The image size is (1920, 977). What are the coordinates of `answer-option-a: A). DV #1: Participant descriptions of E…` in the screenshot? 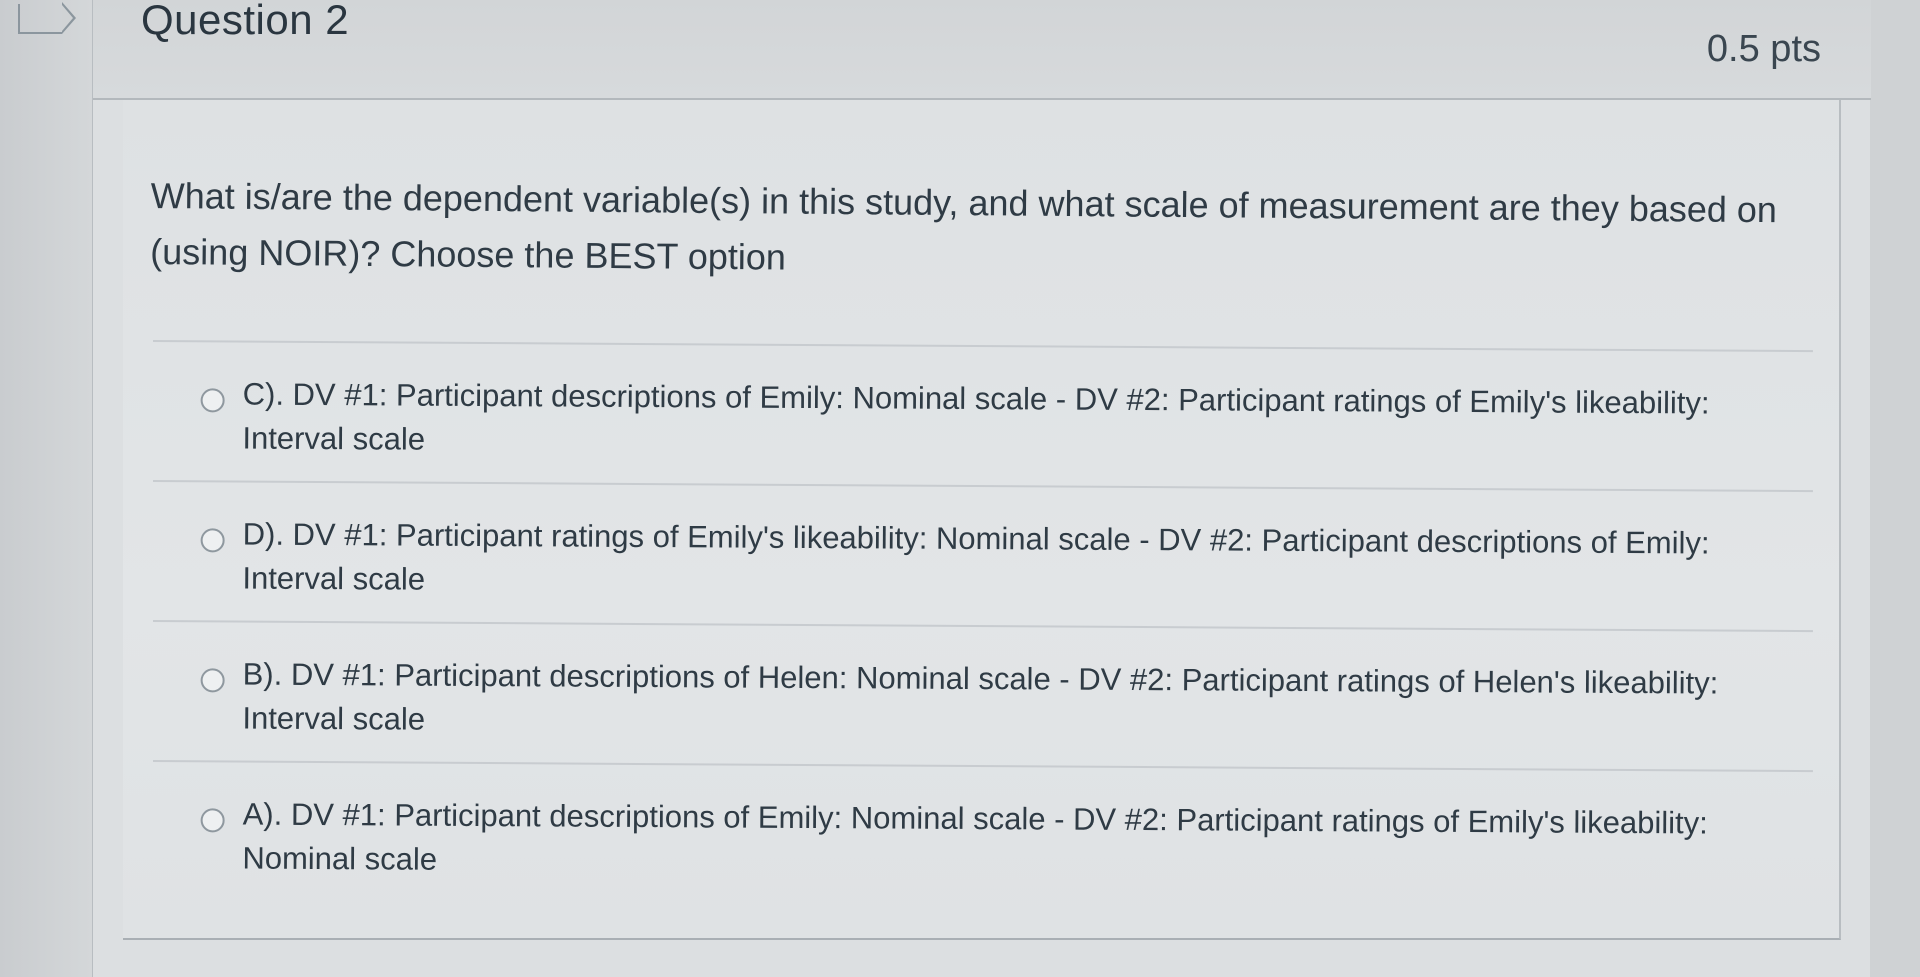 It's located at (982, 835).